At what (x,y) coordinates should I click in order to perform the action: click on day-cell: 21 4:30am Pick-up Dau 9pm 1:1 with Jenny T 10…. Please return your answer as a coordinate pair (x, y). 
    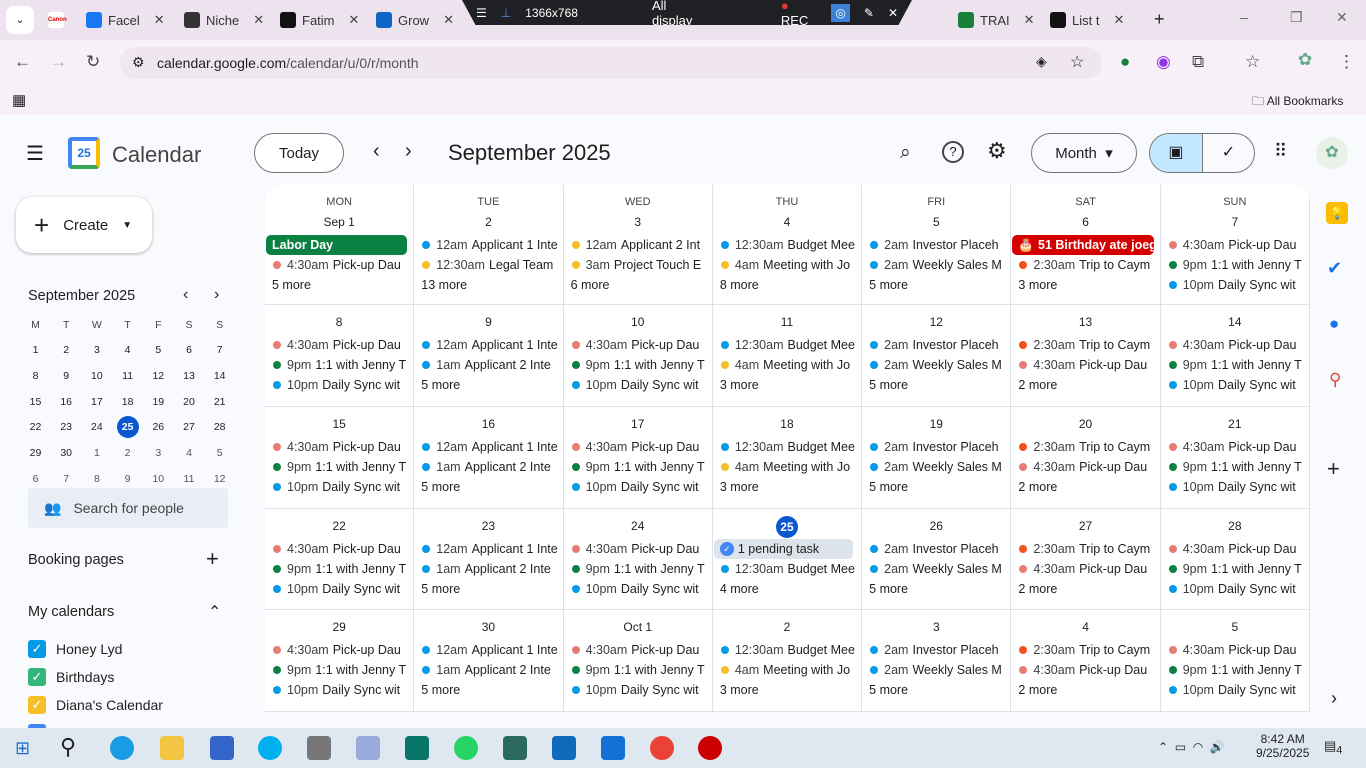
    Looking at the image, I should click on (1235, 458).